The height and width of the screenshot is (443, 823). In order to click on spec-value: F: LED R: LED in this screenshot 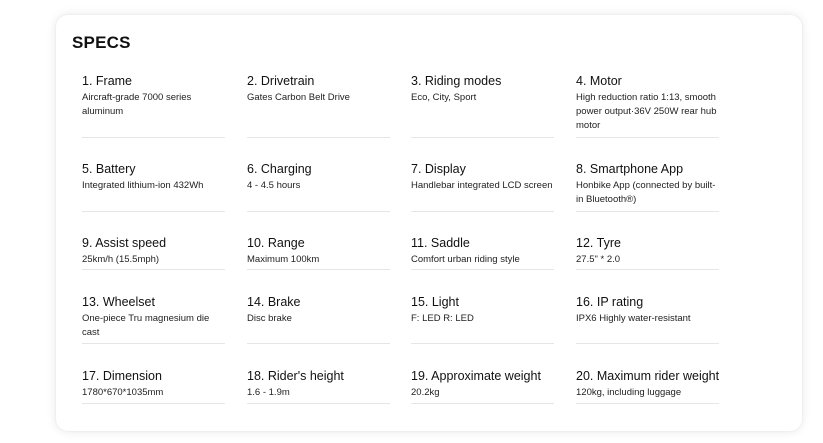, I will do `click(442, 318)`.